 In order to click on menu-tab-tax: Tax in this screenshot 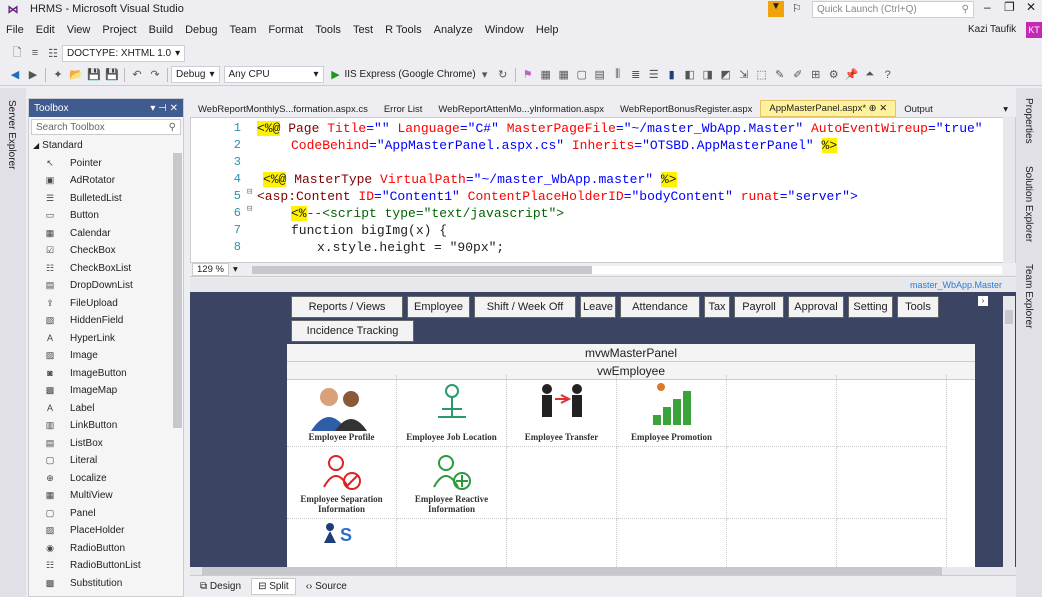, I will do `click(717, 307)`.